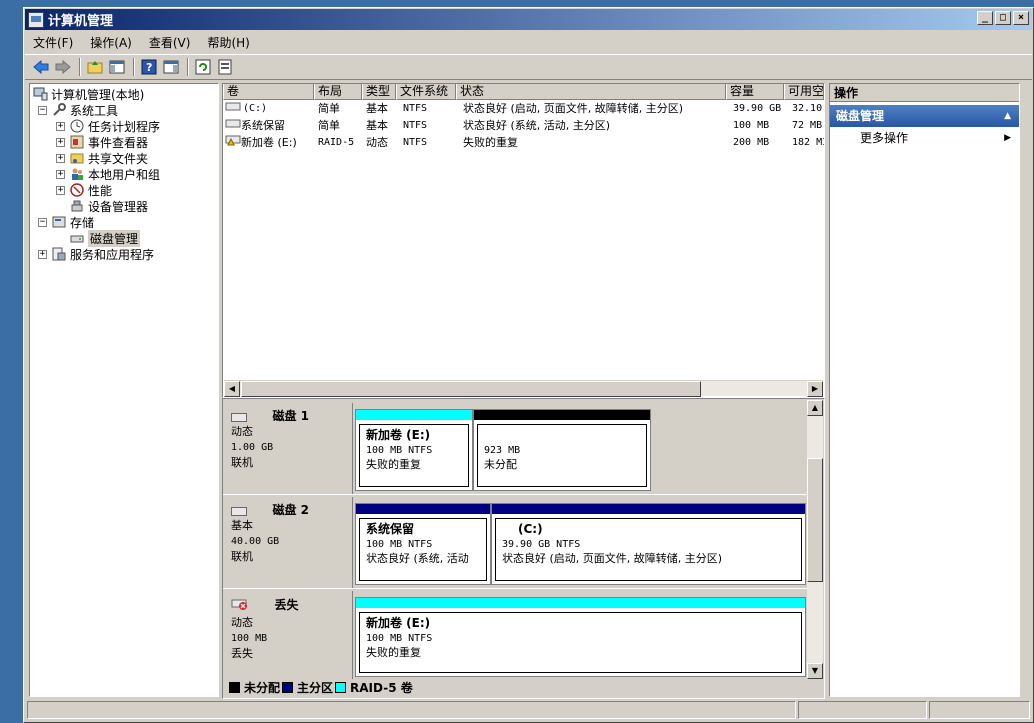 The height and width of the screenshot is (723, 1034). Describe the element at coordinates (96, 254) in the screenshot. I see `tree-item-services-apps: + 服务和应用程序` at that location.